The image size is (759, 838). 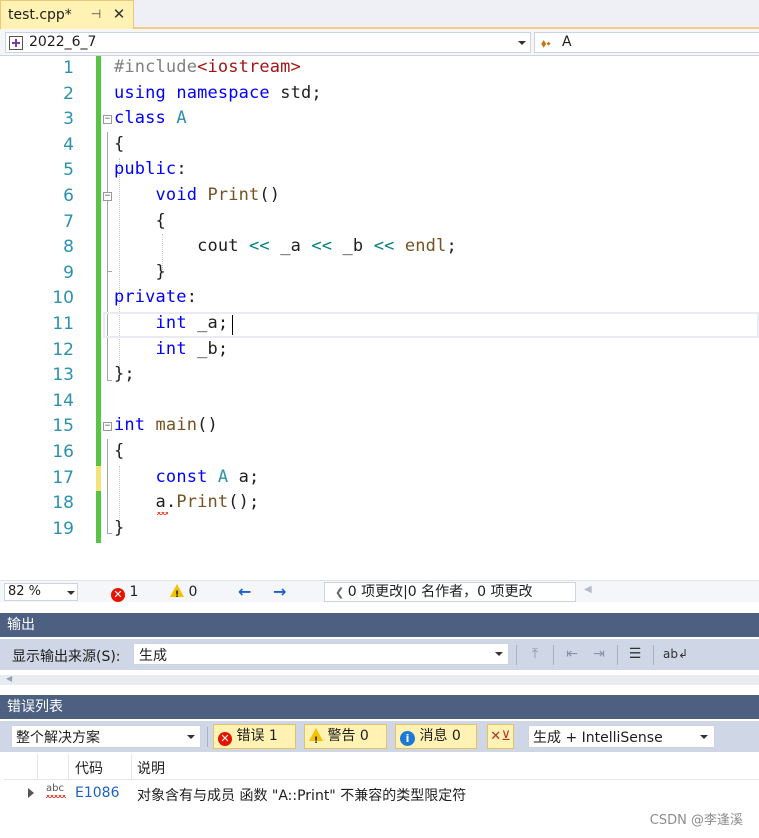 I want to click on code-text: int main(), so click(x=166, y=425).